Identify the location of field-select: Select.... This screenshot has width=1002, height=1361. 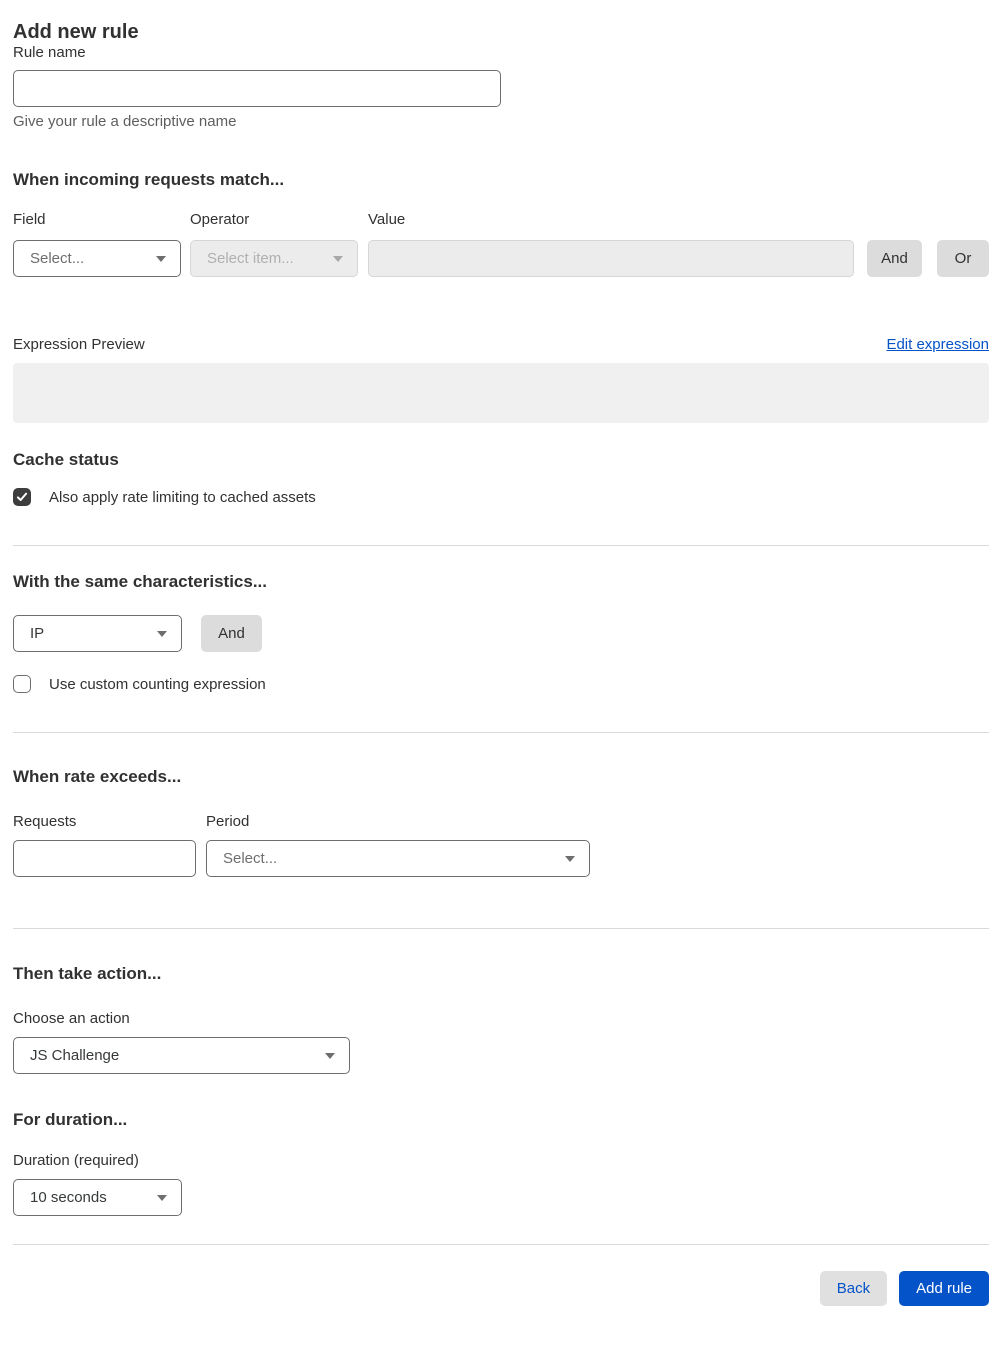
(97, 258).